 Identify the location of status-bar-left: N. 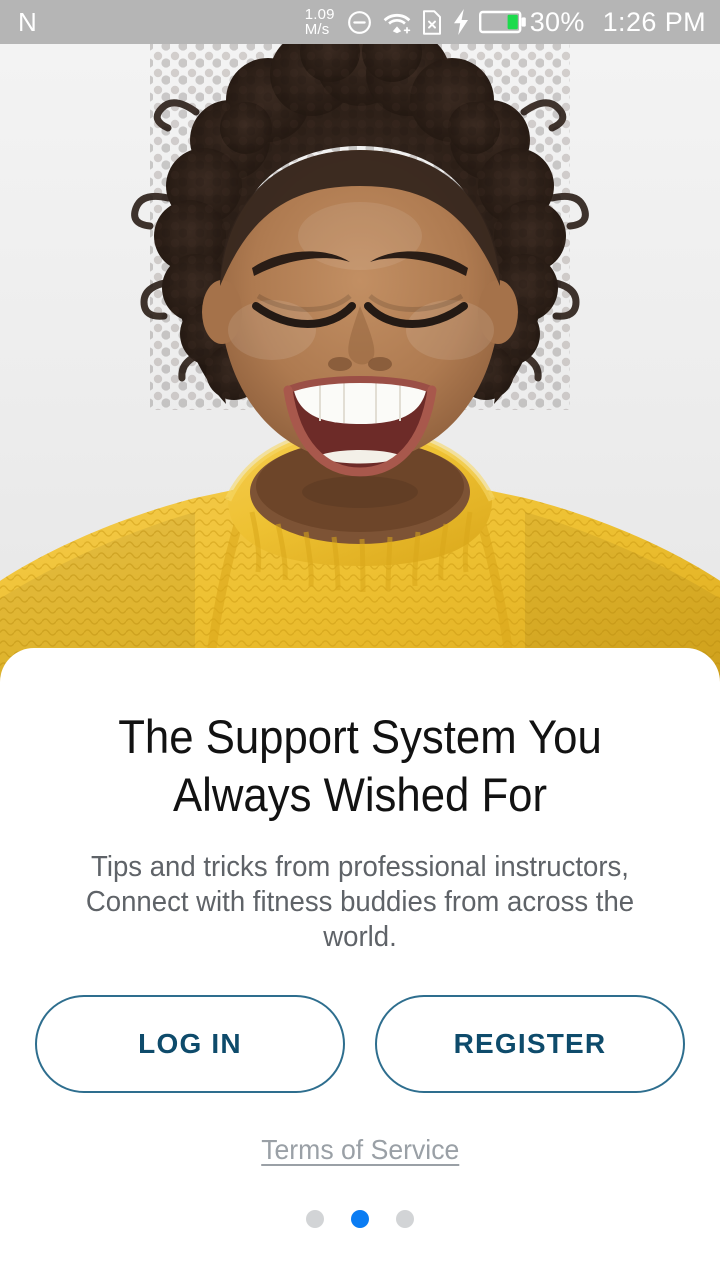
(27, 22).